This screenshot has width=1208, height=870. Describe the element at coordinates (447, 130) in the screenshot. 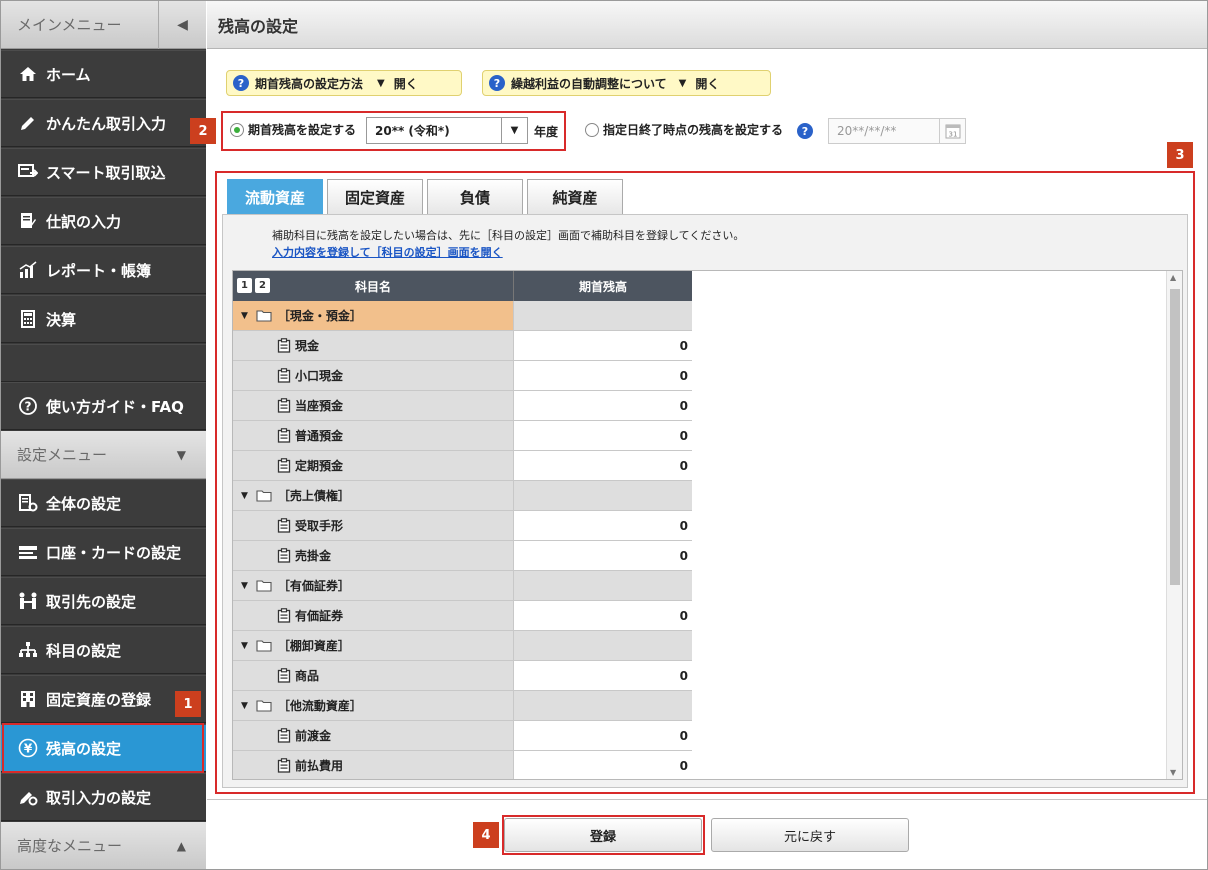

I see `year-select: 20** (令和*) ▼` at that location.